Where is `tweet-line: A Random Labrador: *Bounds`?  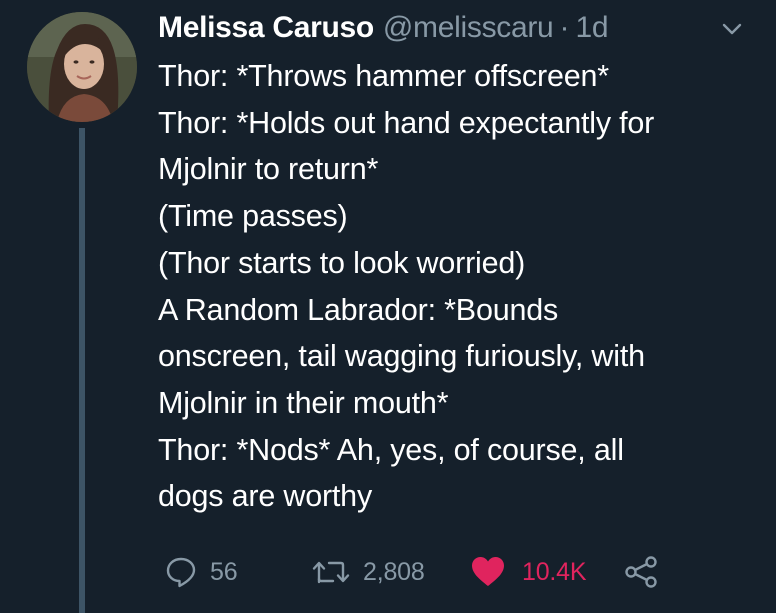 tweet-line: A Random Labrador: *Bounds is located at coordinates (358, 309).